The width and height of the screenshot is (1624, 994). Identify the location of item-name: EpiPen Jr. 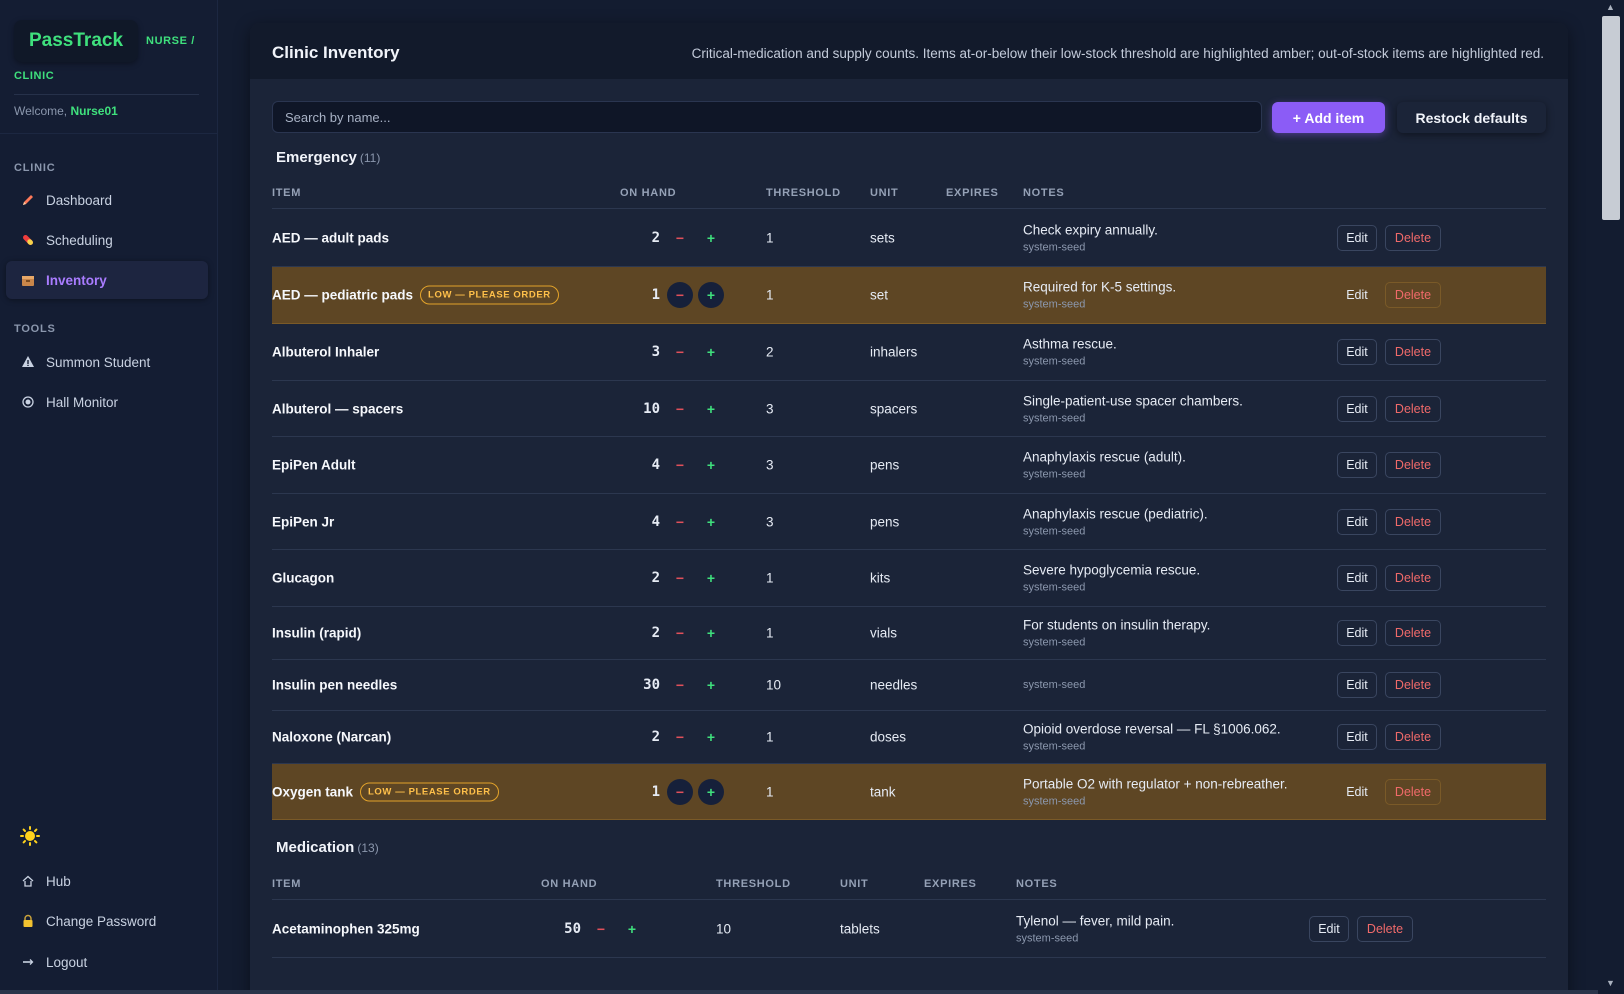
(303, 521).